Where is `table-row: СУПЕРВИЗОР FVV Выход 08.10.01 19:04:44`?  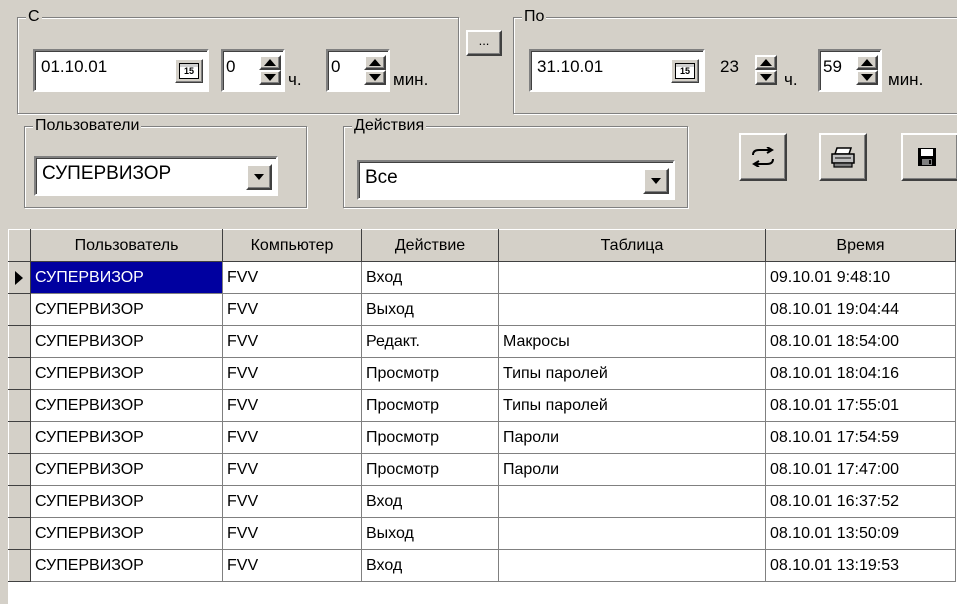
table-row: СУПЕРВИЗОР FVV Выход 08.10.01 19:04:44 is located at coordinates (482, 309).